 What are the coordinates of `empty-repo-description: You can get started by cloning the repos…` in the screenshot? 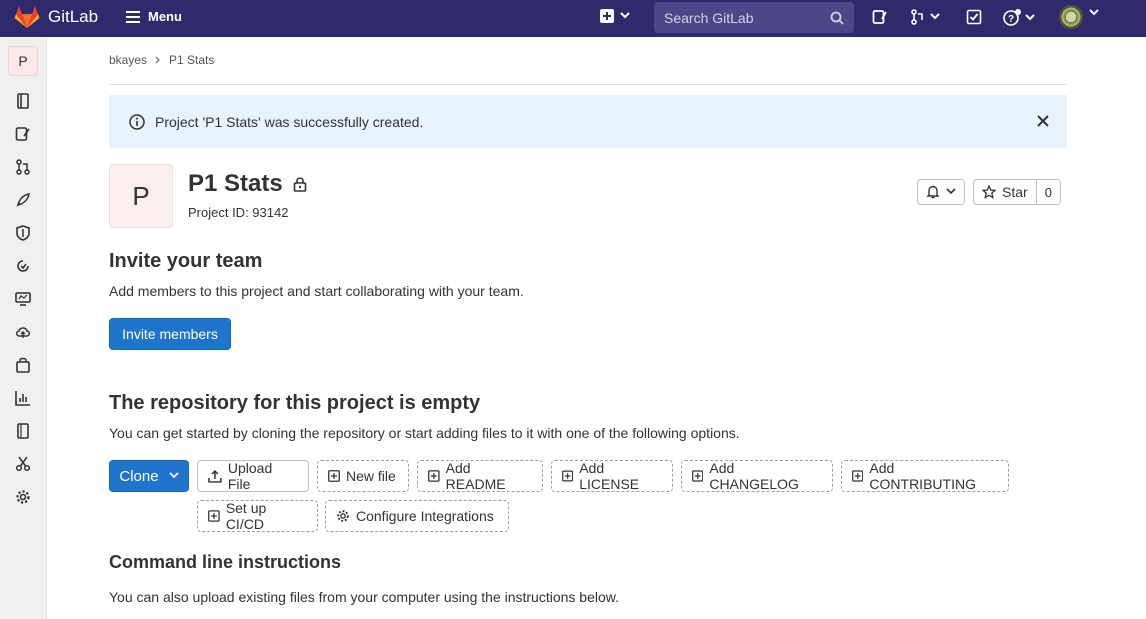 It's located at (424, 433).